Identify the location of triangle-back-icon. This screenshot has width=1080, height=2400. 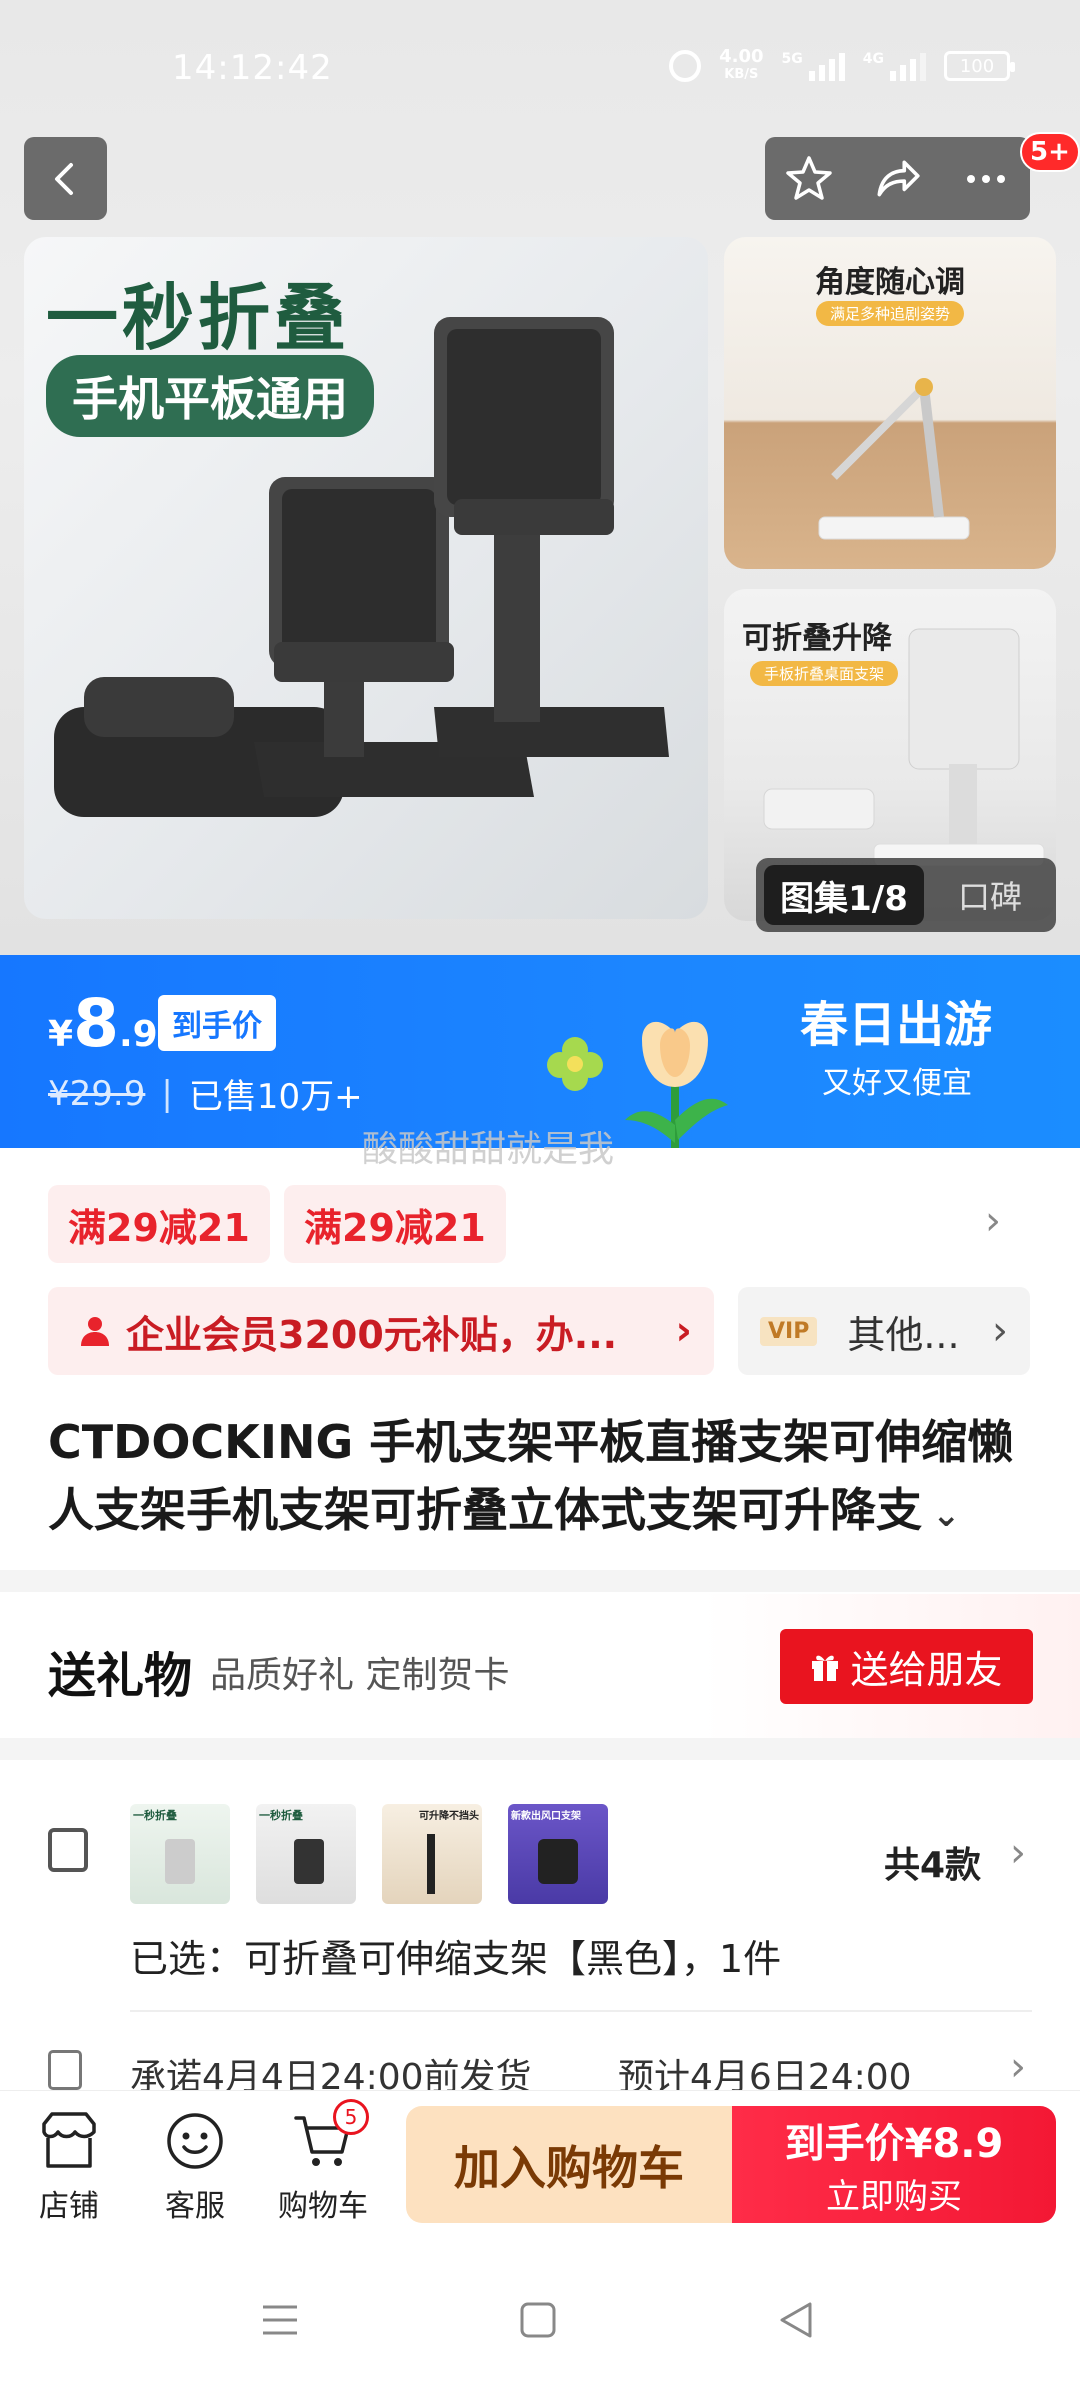
(796, 2320).